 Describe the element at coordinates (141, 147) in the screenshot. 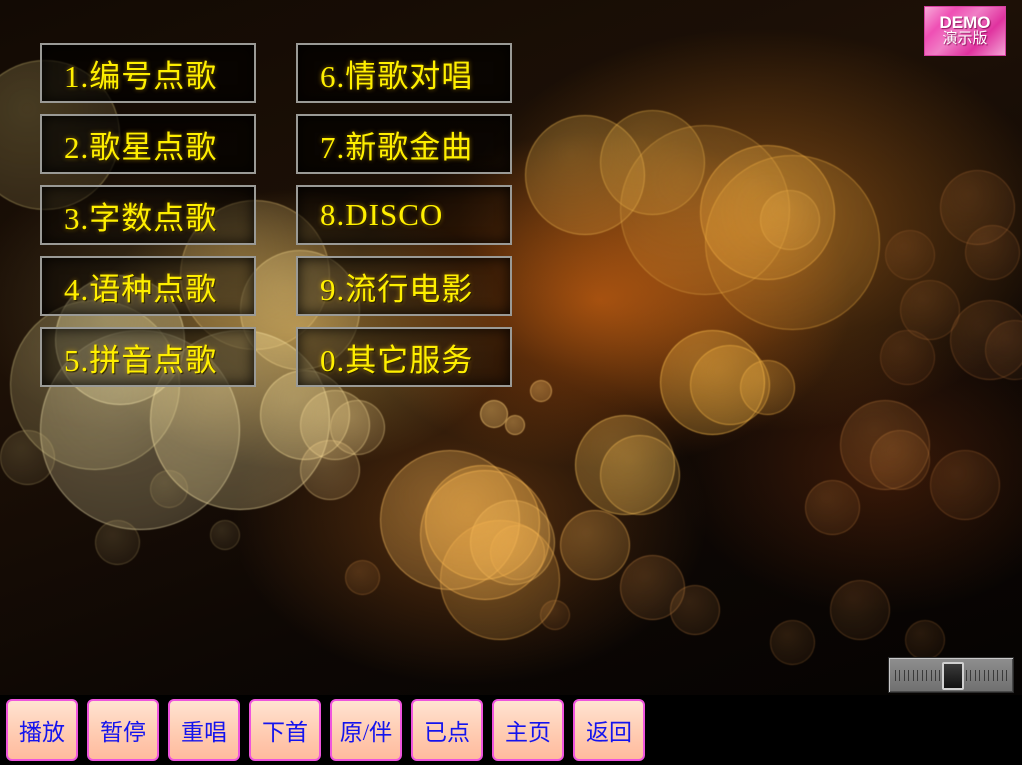

I see `menu-button-label: 2.歌星点歌` at that location.